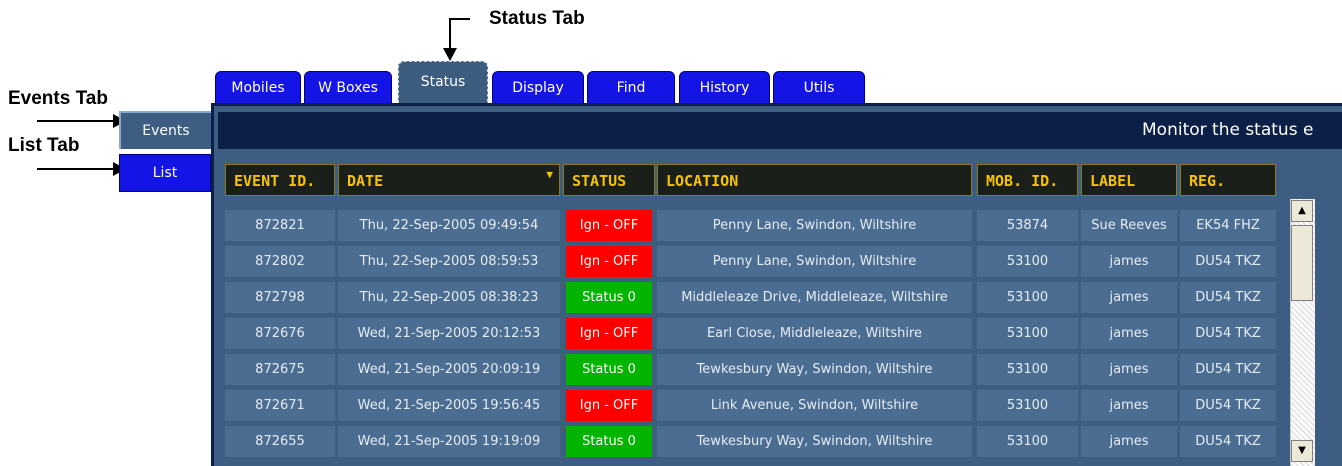  Describe the element at coordinates (1129, 225) in the screenshot. I see `cell-label: Sue Reeves` at that location.